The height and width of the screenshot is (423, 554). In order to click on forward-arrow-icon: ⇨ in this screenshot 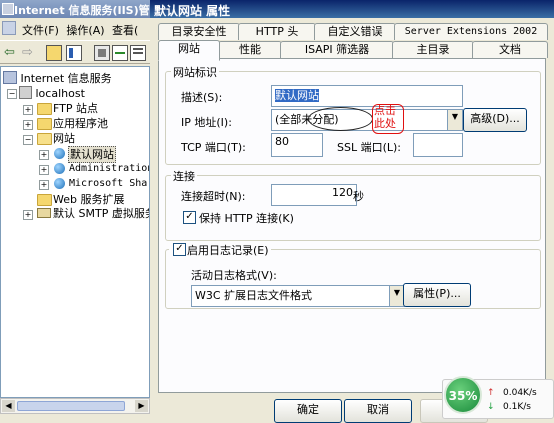, I will do `click(30, 53)`.